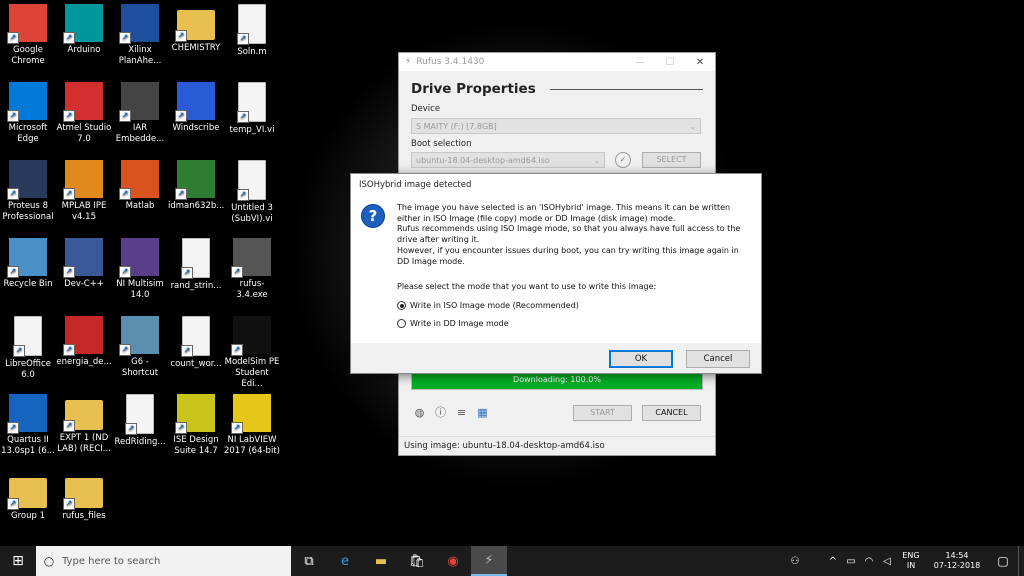 Image resolution: width=1024 pixels, height=576 pixels. I want to click on minimize-icon: —, so click(640, 62).